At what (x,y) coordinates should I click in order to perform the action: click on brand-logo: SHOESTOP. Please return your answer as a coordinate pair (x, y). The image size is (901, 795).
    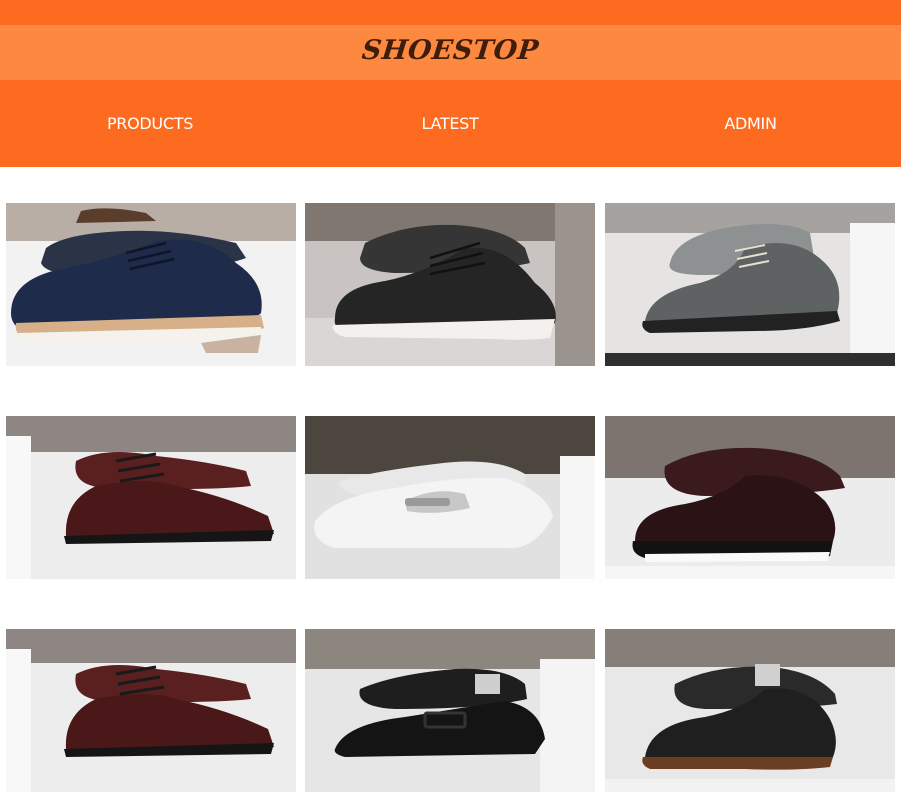
    Looking at the image, I should click on (451, 50).